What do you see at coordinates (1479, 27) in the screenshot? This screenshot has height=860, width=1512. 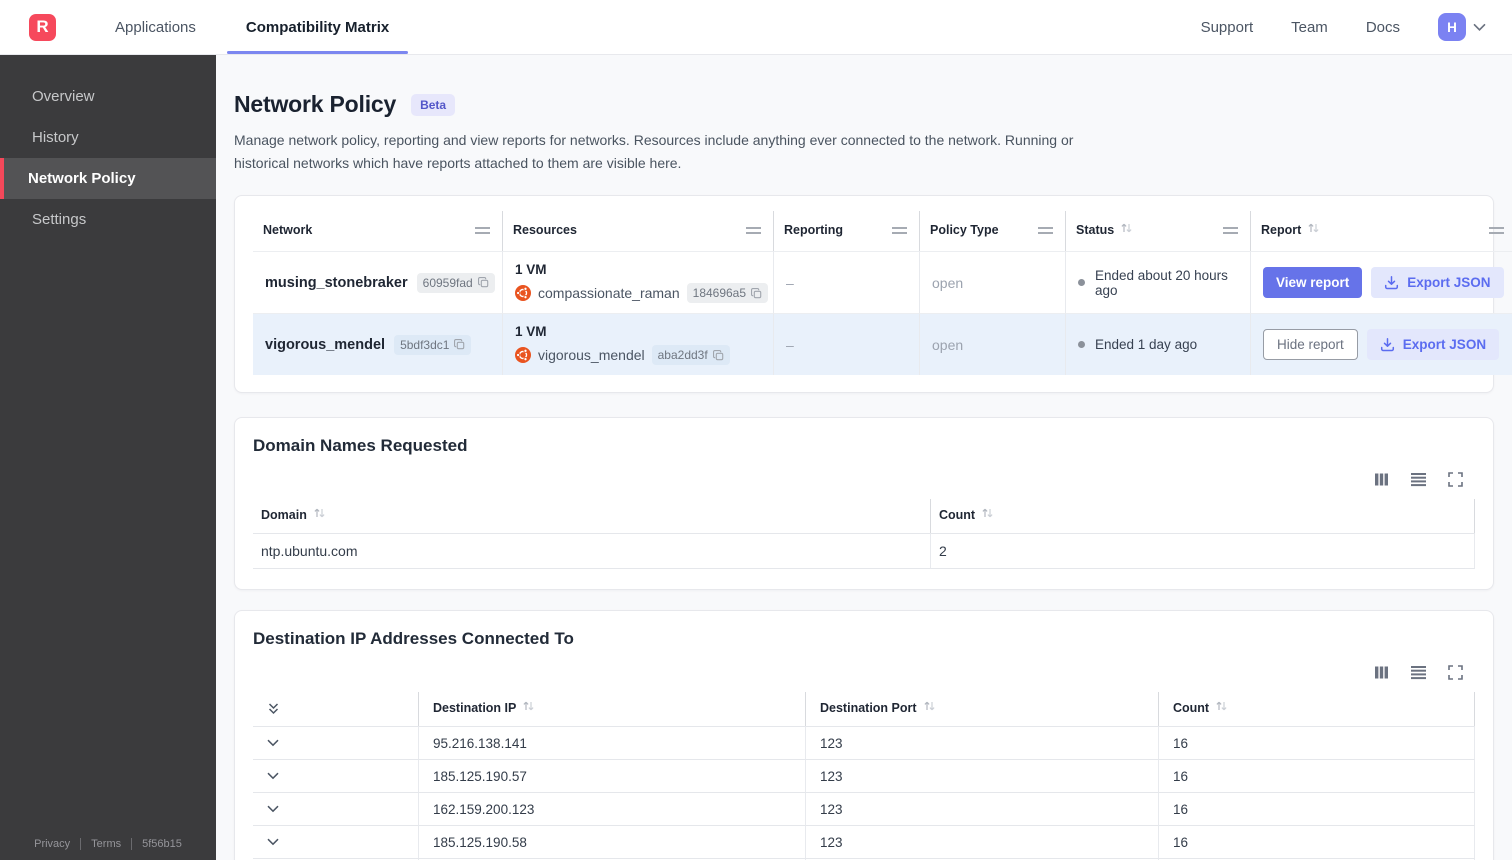 I see `chevron-down-icon` at bounding box center [1479, 27].